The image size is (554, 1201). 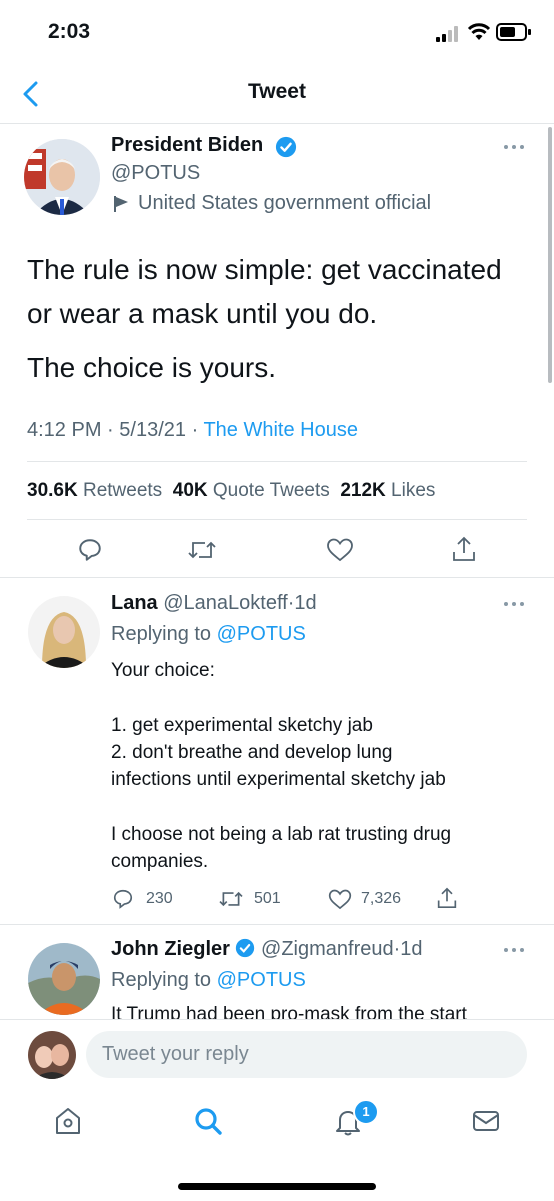 I want to click on retweets-stat: 30.6K Retweets, so click(x=94, y=490).